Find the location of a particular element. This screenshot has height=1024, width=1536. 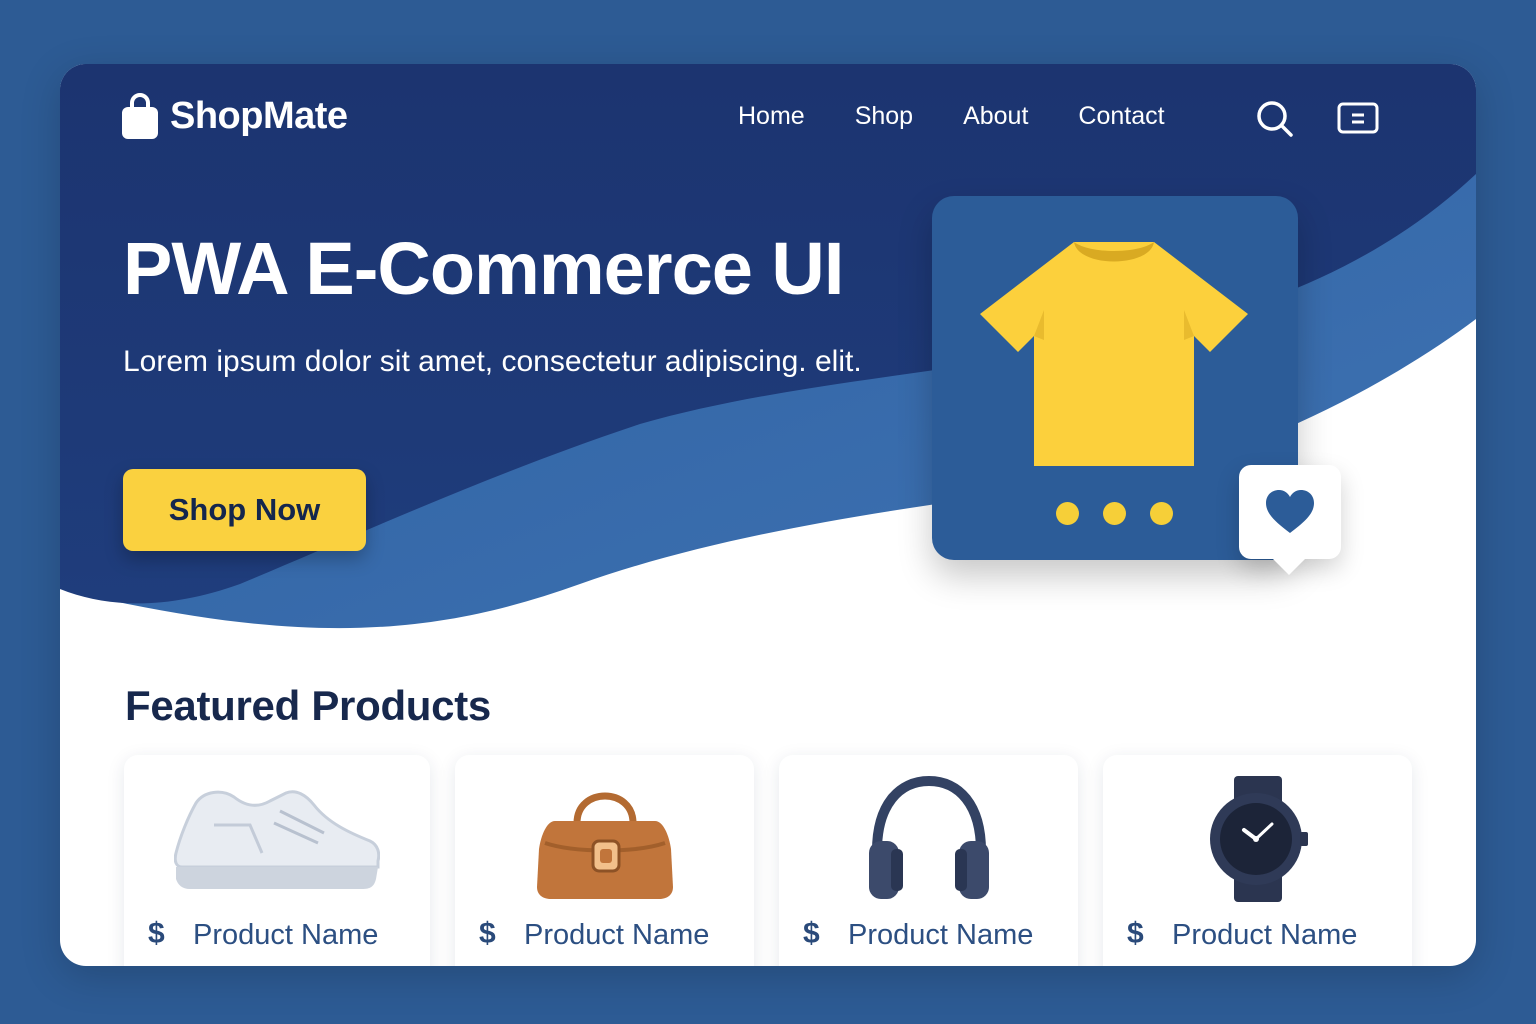

headphones-icon is located at coordinates (928, 837).